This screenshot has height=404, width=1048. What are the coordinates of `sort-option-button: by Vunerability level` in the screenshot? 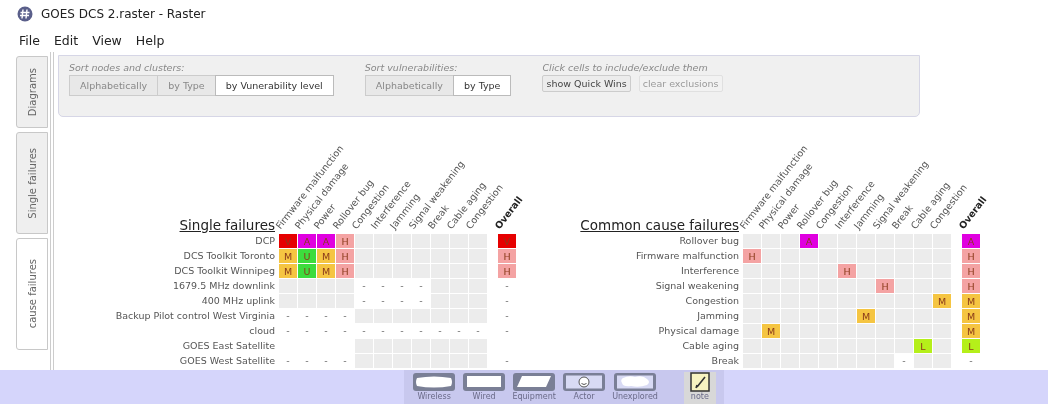 It's located at (274, 85).